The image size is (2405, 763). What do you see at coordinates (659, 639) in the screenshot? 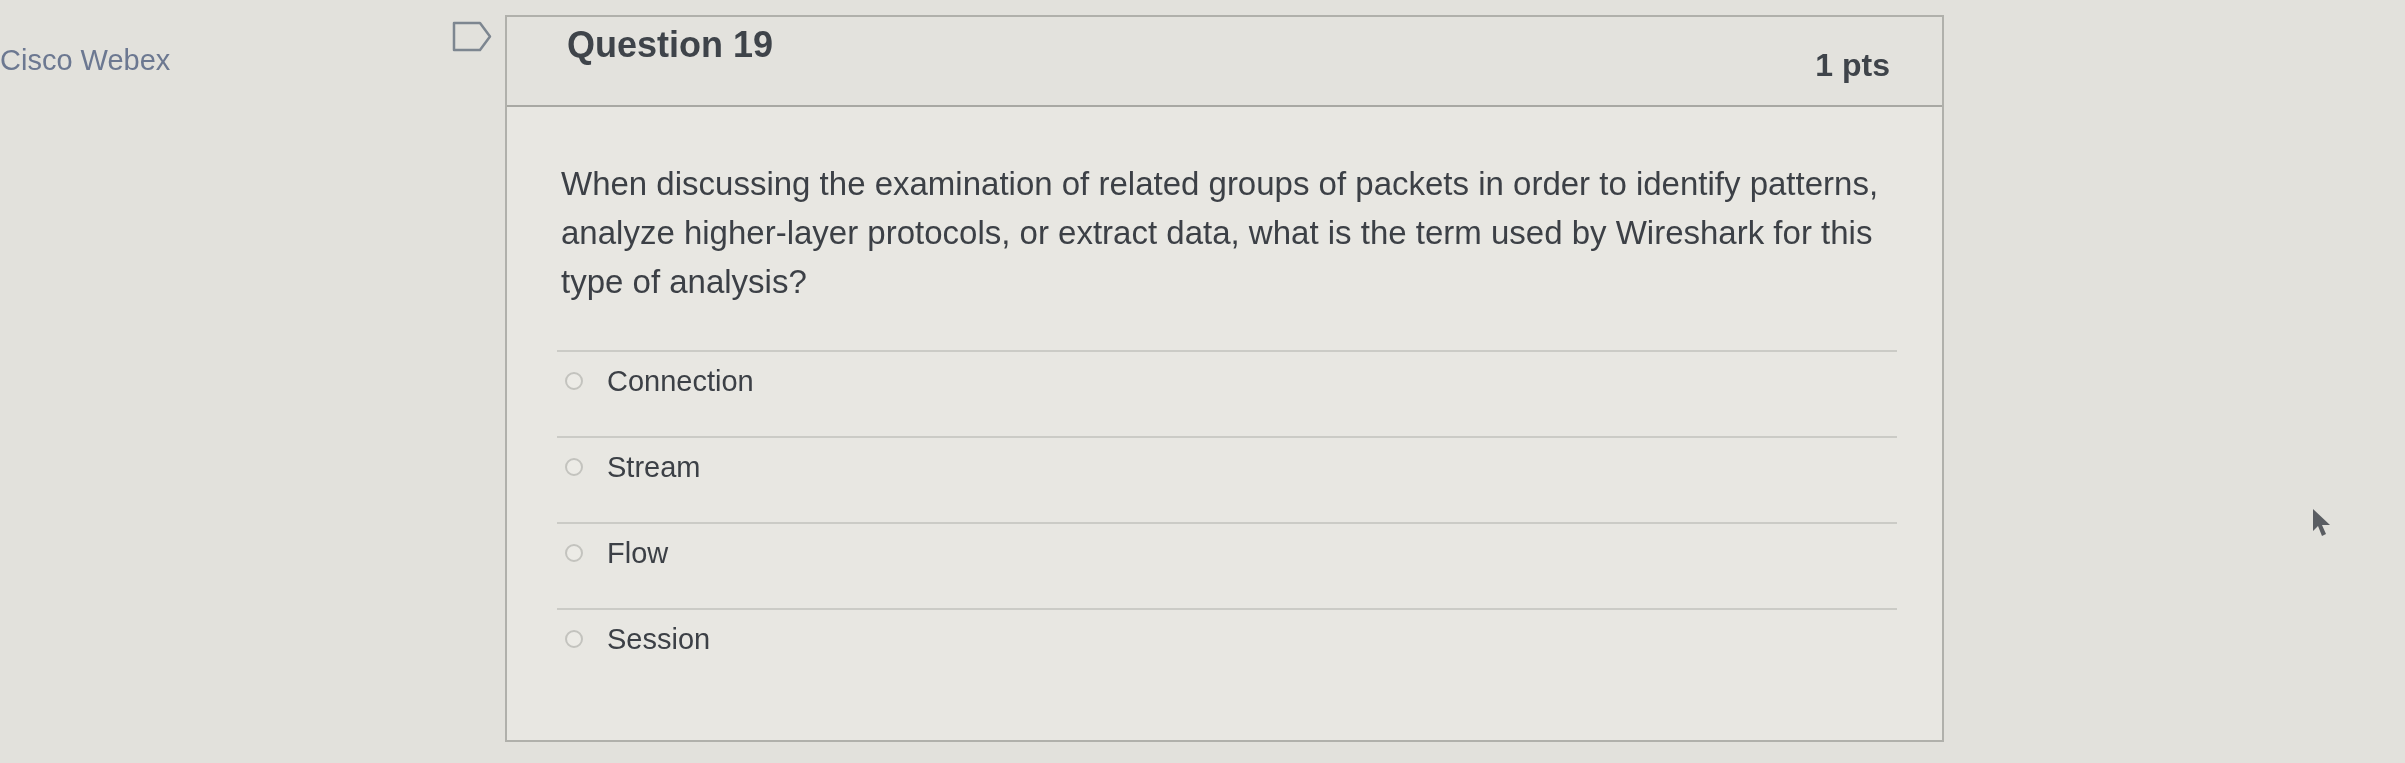
I see `answer-label: Session` at bounding box center [659, 639].